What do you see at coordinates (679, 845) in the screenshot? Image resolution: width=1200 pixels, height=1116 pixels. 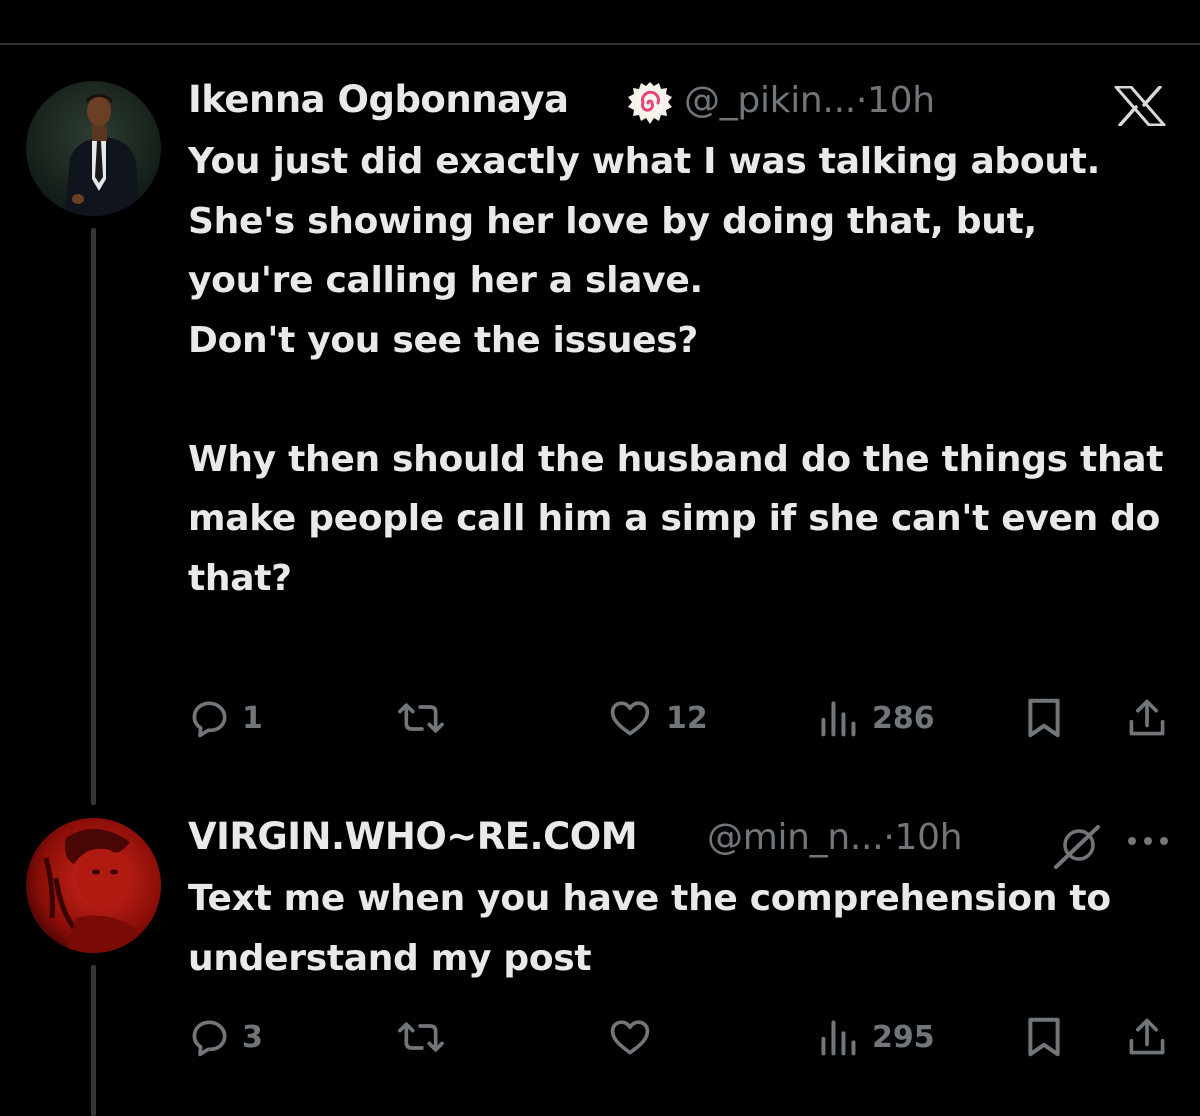 I see `tweet-header: VIRGIN.WHO~RE.COM @min_n...·10h` at bounding box center [679, 845].